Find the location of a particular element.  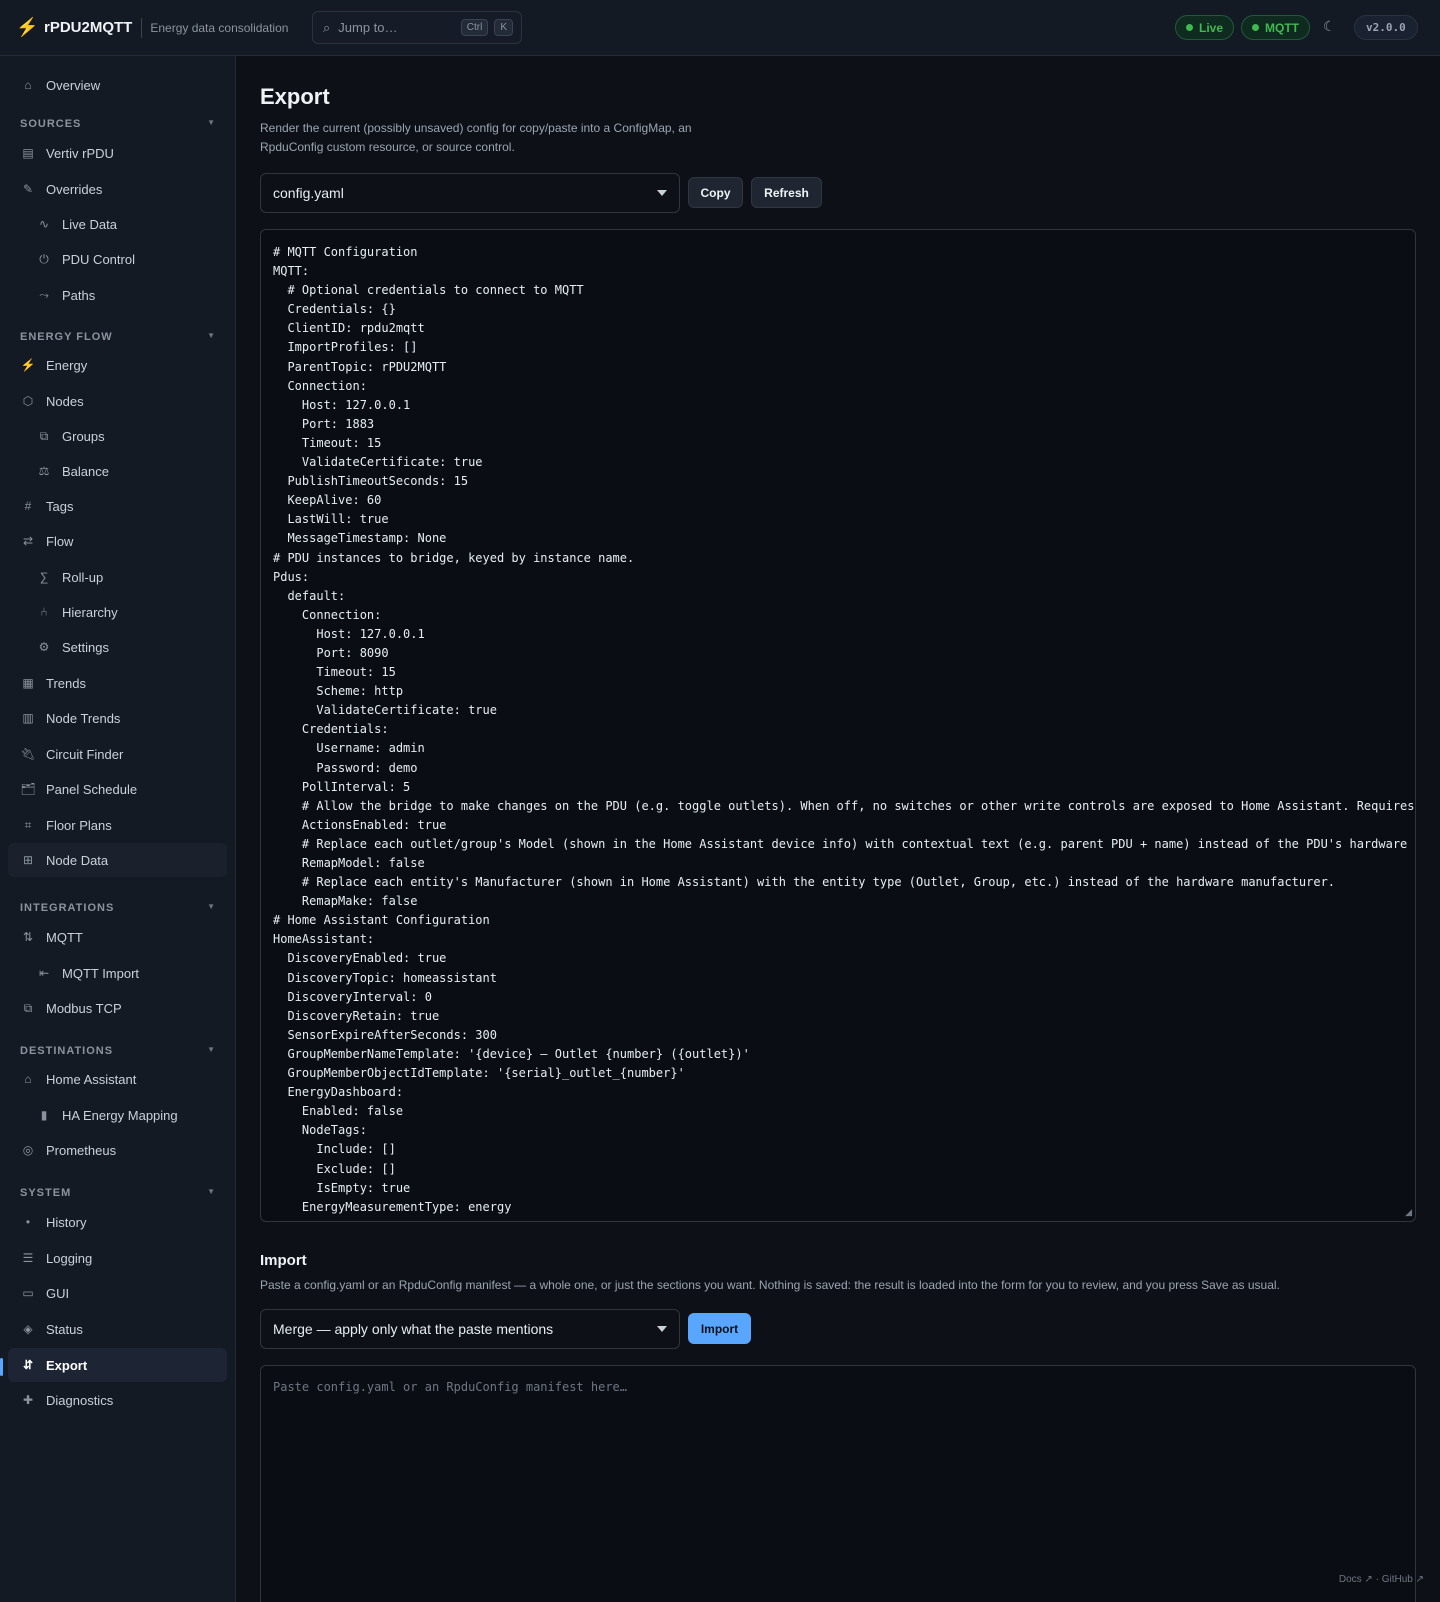

sidebar-item-groups: ⧉ Groups is located at coordinates (117, 436).